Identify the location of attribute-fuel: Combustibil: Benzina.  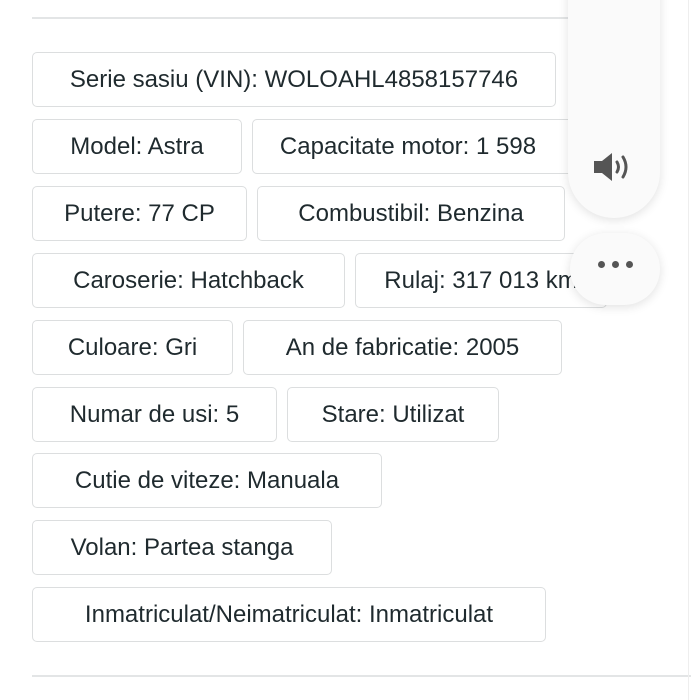
(411, 213).